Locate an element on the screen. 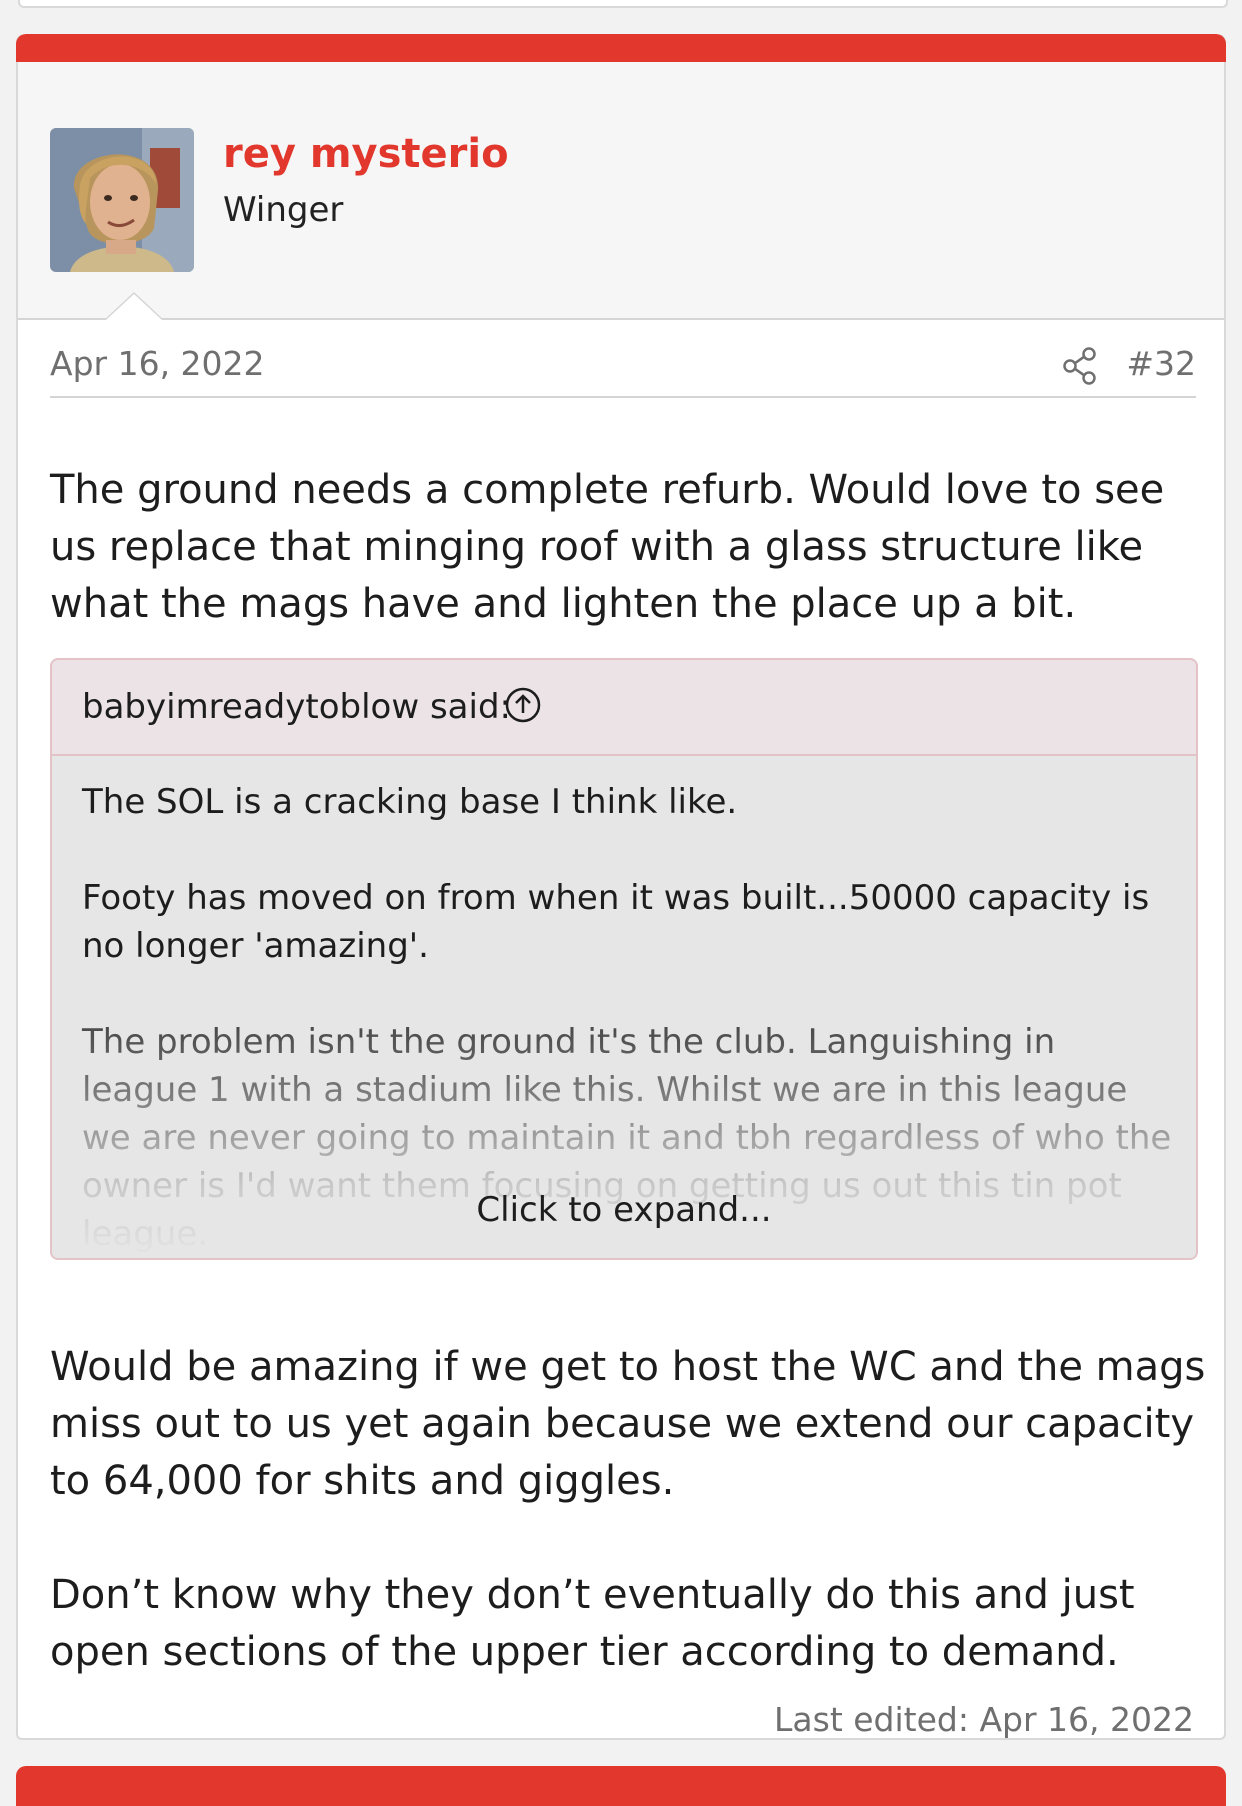 This screenshot has width=1242, height=1806. header-pointer-arrow is located at coordinates (134, 306).